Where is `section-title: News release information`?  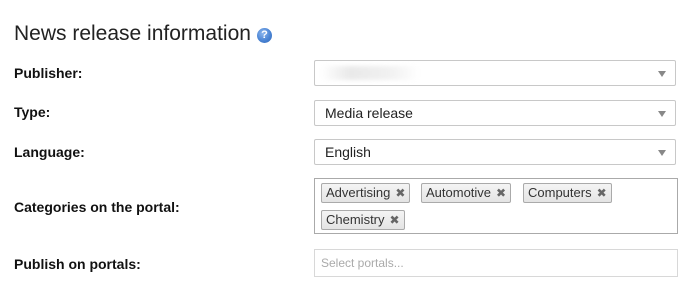 section-title: News release information is located at coordinates (132, 33).